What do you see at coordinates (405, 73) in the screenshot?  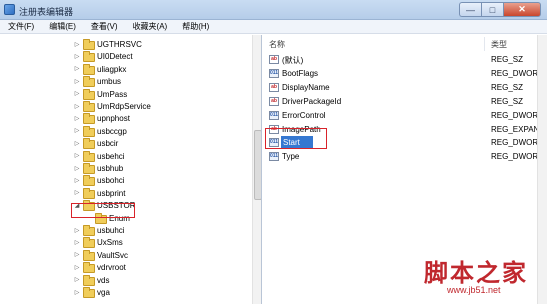 I see `registry-value-row: 011 BootFlags REG_DWORD` at bounding box center [405, 73].